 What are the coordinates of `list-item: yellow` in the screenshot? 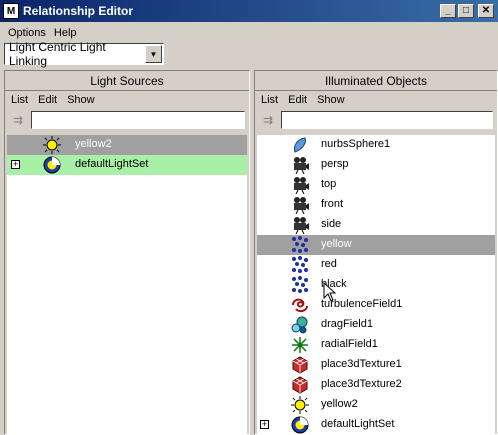 It's located at (376, 245).